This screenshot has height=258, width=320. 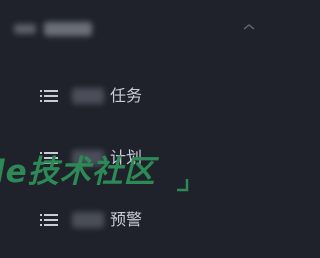 I want to click on sidebar-item-label: 预警, so click(x=126, y=219).